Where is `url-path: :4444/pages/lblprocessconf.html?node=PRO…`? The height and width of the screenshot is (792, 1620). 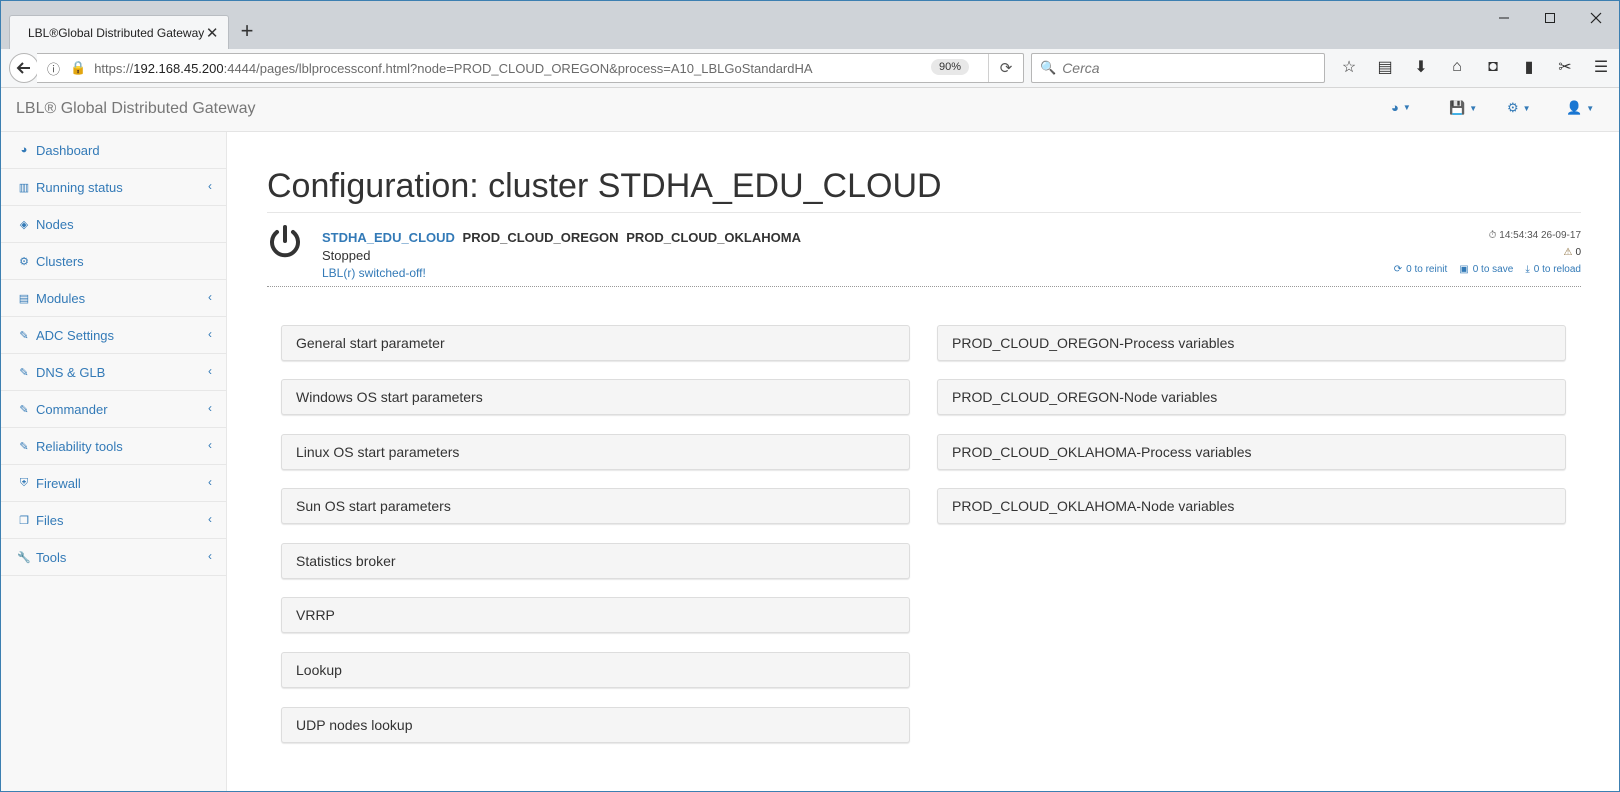 url-path: :4444/pages/lblprocessconf.html?node=PRO… is located at coordinates (518, 68).